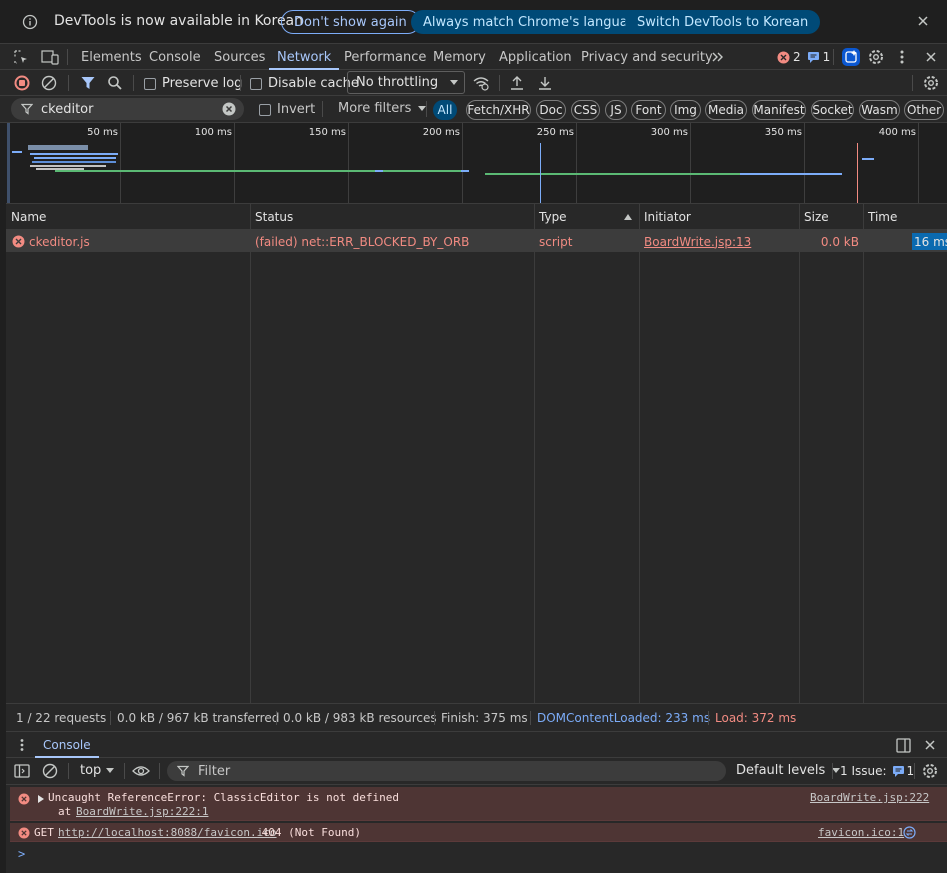 The width and height of the screenshot is (947, 873). Describe the element at coordinates (97, 770) in the screenshot. I see `context-selector: top` at that location.